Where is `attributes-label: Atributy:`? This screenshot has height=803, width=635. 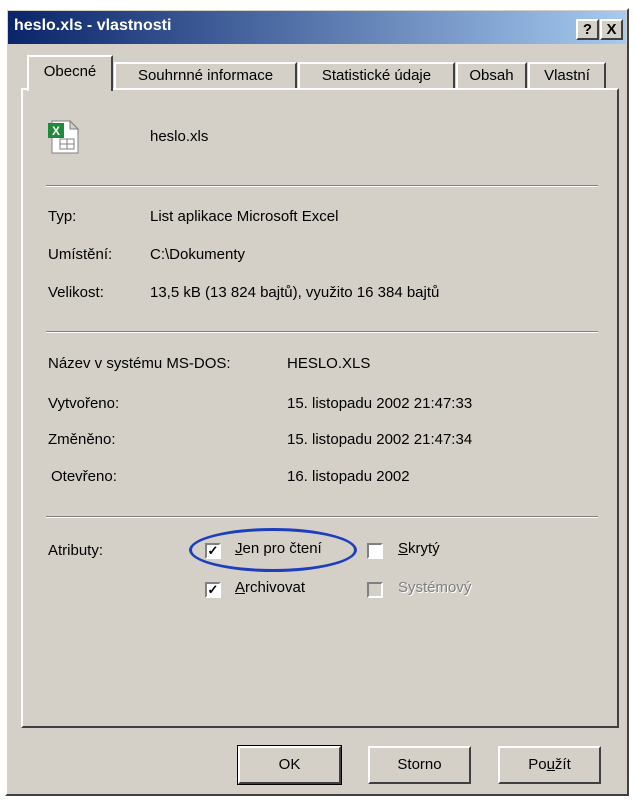 attributes-label: Atributy: is located at coordinates (76, 550).